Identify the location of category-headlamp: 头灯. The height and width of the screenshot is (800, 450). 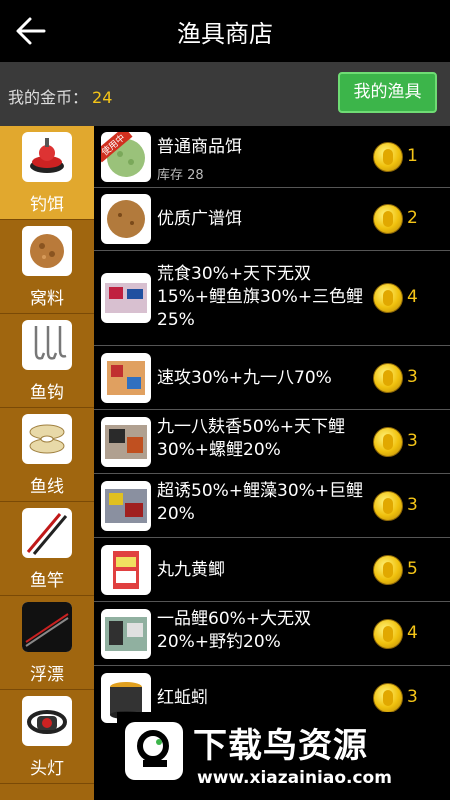
(47, 737).